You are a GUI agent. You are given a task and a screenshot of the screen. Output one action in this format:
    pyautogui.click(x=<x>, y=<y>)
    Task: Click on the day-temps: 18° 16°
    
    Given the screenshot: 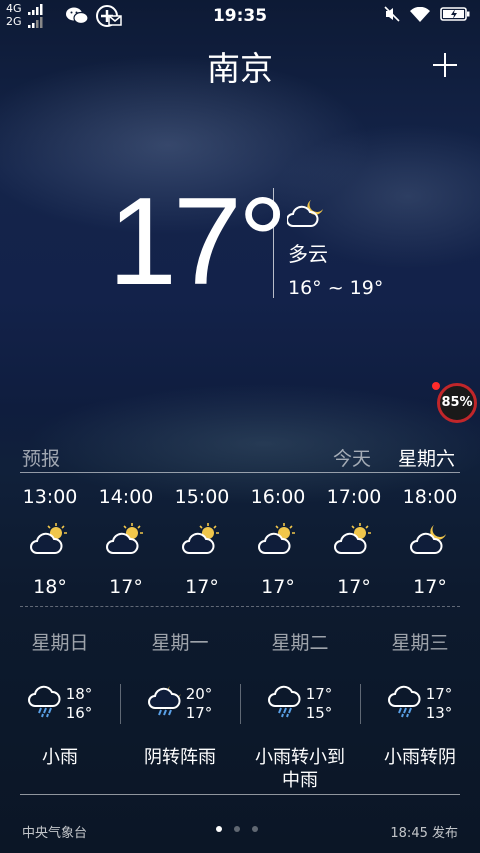 What is the action you would take?
    pyautogui.click(x=79, y=704)
    